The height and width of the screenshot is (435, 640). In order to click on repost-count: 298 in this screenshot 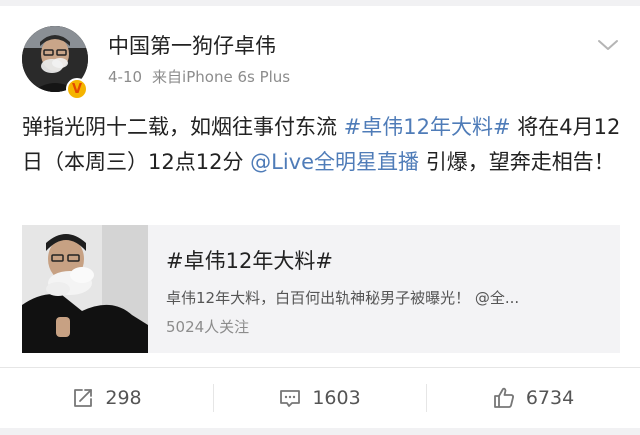, I will do `click(123, 398)`.